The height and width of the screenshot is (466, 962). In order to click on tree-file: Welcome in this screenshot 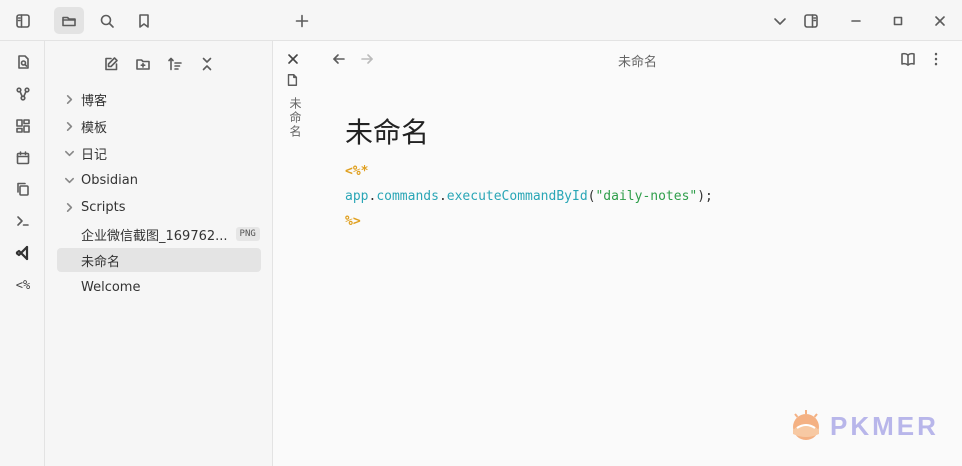, I will do `click(159, 287)`.